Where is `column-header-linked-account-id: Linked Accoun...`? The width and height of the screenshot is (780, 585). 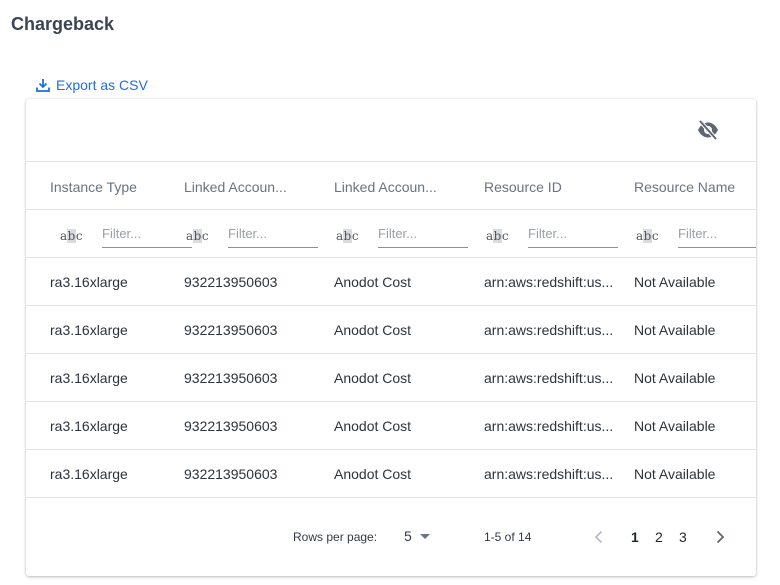
column-header-linked-account-id: Linked Accoun... is located at coordinates (235, 187).